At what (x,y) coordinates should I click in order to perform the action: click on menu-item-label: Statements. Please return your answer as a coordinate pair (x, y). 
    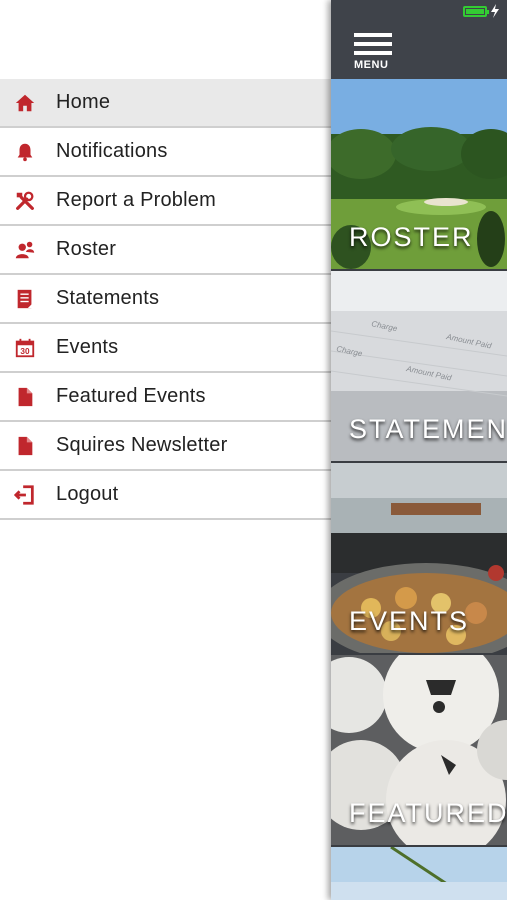
    Looking at the image, I should click on (108, 298).